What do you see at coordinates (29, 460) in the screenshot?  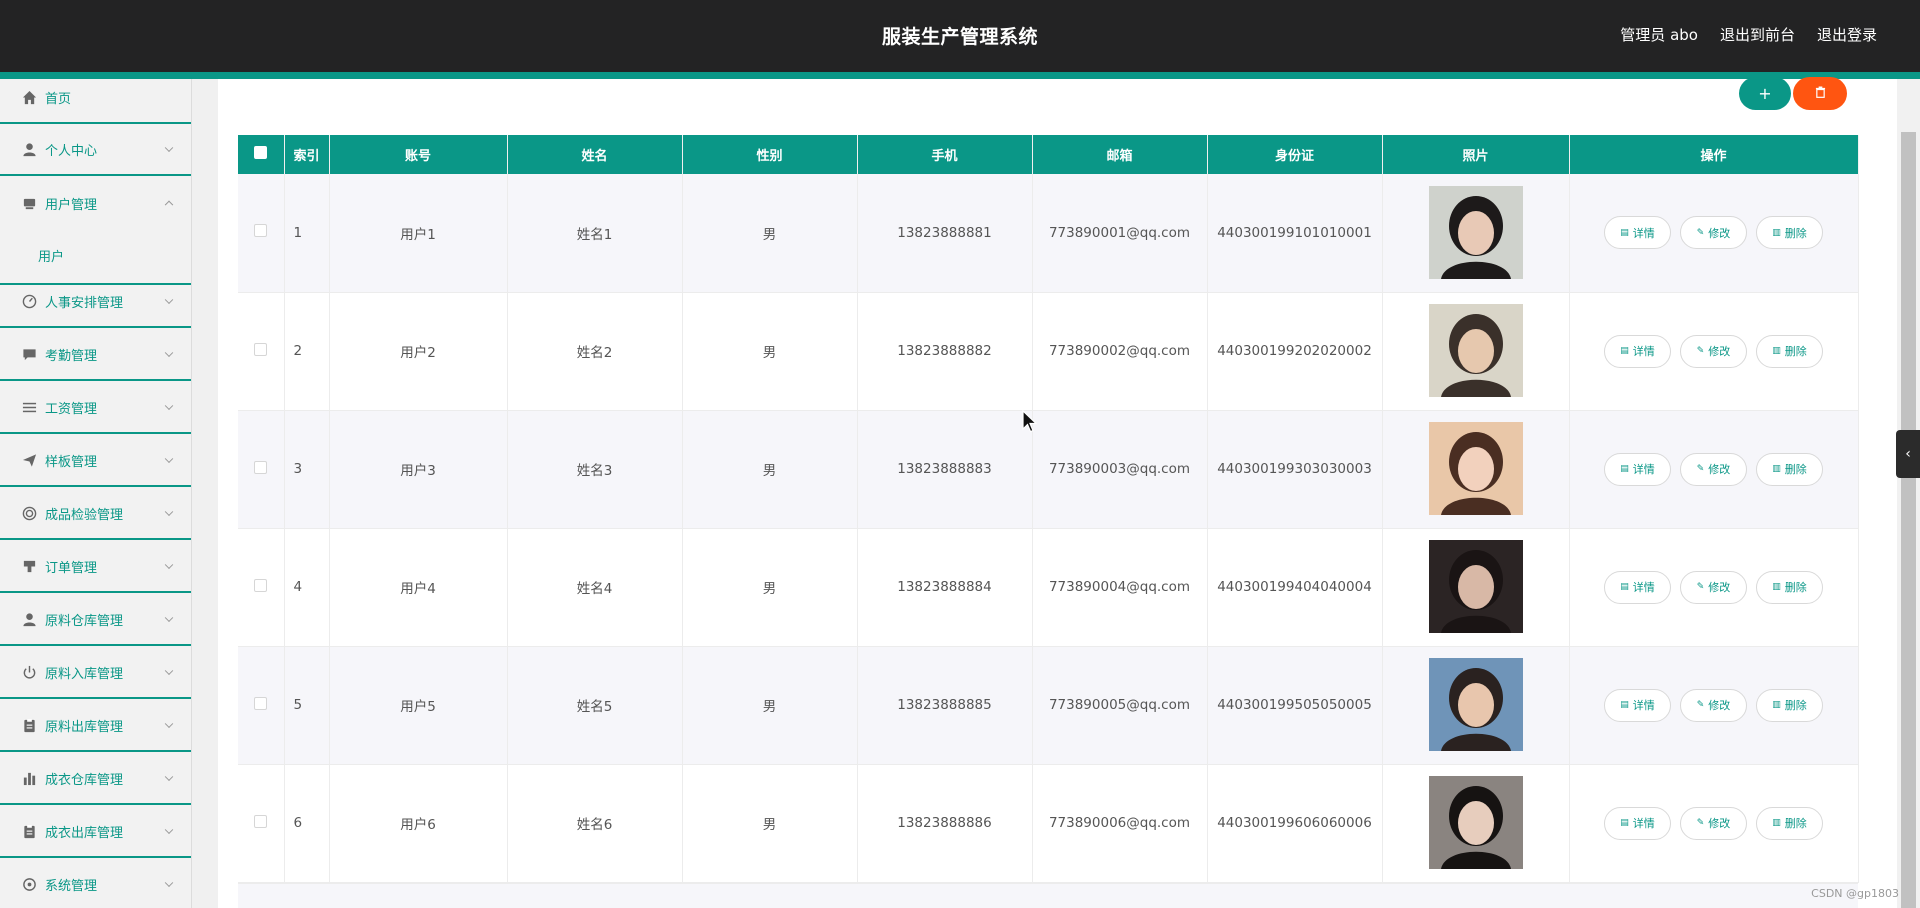 I see `send-icon` at bounding box center [29, 460].